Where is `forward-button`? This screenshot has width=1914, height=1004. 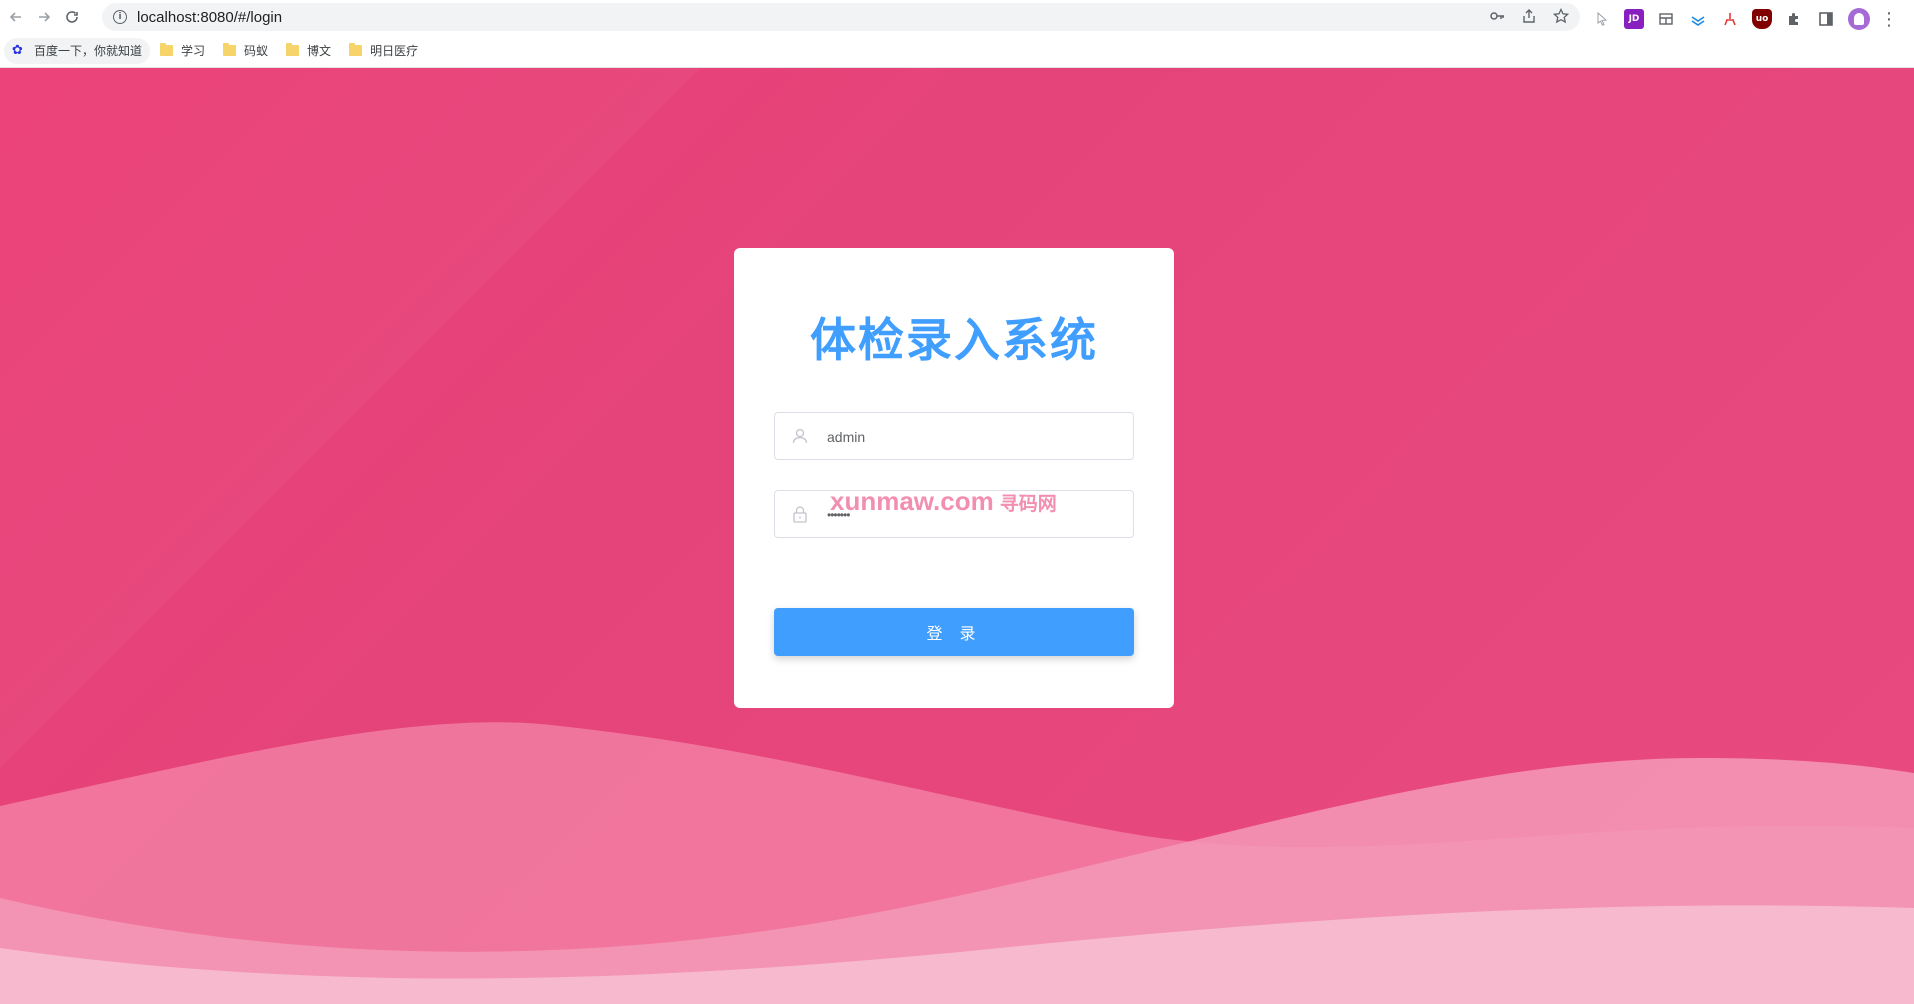
forward-button is located at coordinates (44, 17).